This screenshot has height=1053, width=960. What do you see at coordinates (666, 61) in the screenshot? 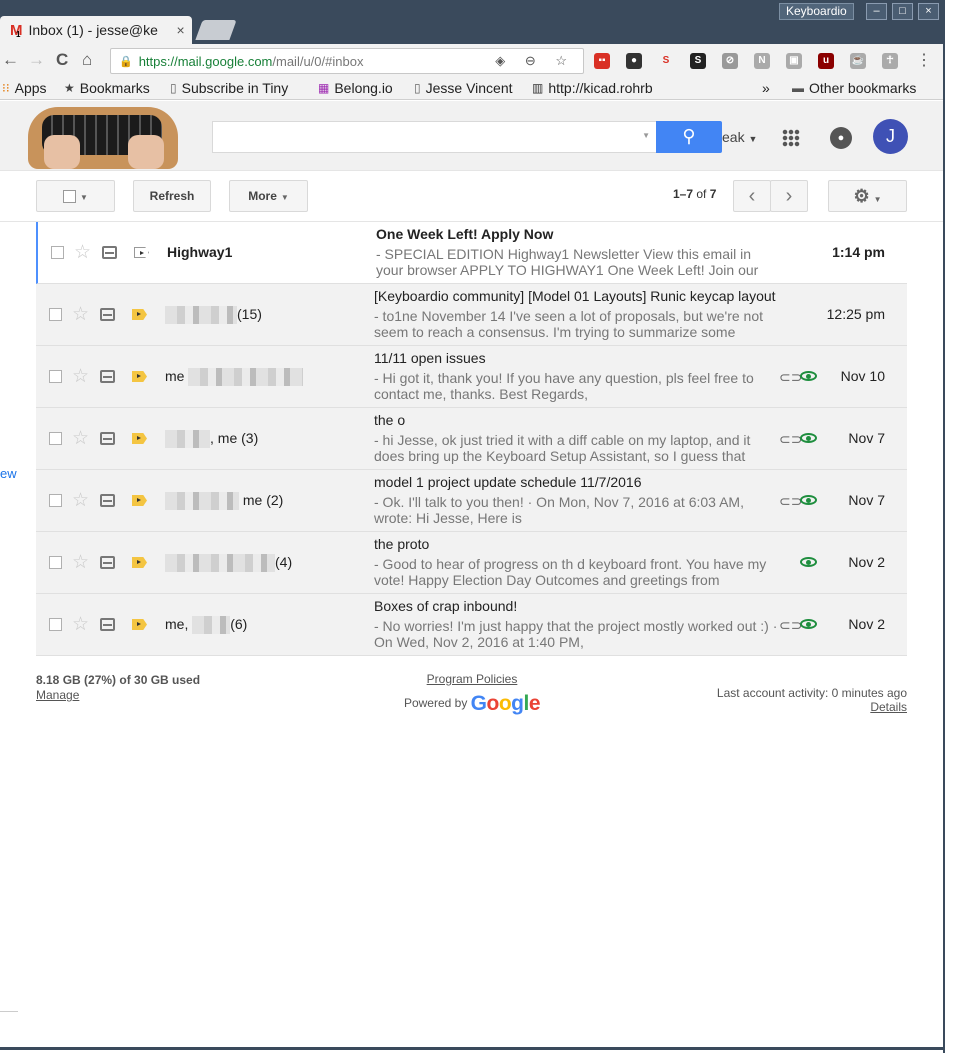
I see `ext-s-icon: S` at bounding box center [666, 61].